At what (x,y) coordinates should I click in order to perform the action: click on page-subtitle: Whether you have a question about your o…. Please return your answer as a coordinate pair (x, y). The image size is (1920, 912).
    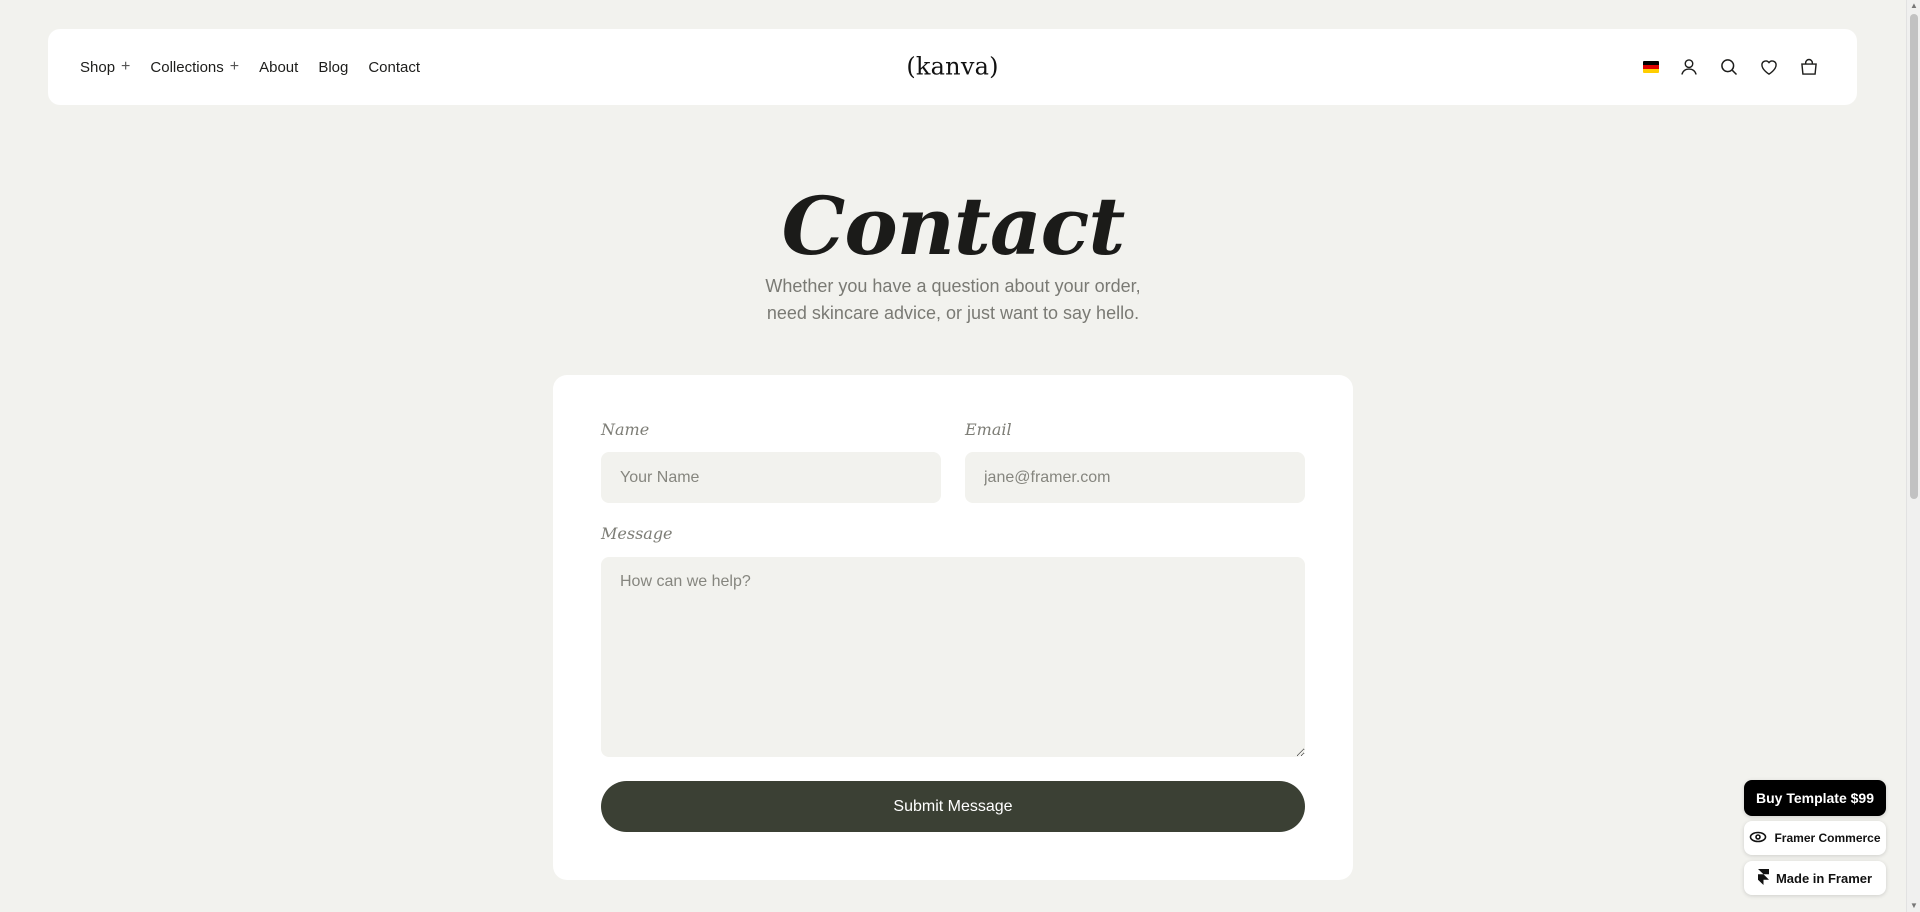
    Looking at the image, I should click on (953, 300).